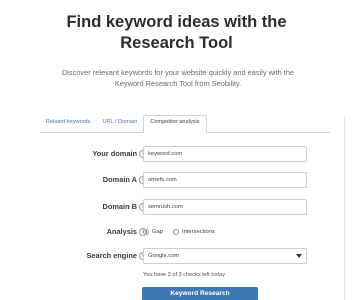 Image resolution: width=353 pixels, height=300 pixels. What do you see at coordinates (120, 206) in the screenshot?
I see `domain-b-label: Domain B` at bounding box center [120, 206].